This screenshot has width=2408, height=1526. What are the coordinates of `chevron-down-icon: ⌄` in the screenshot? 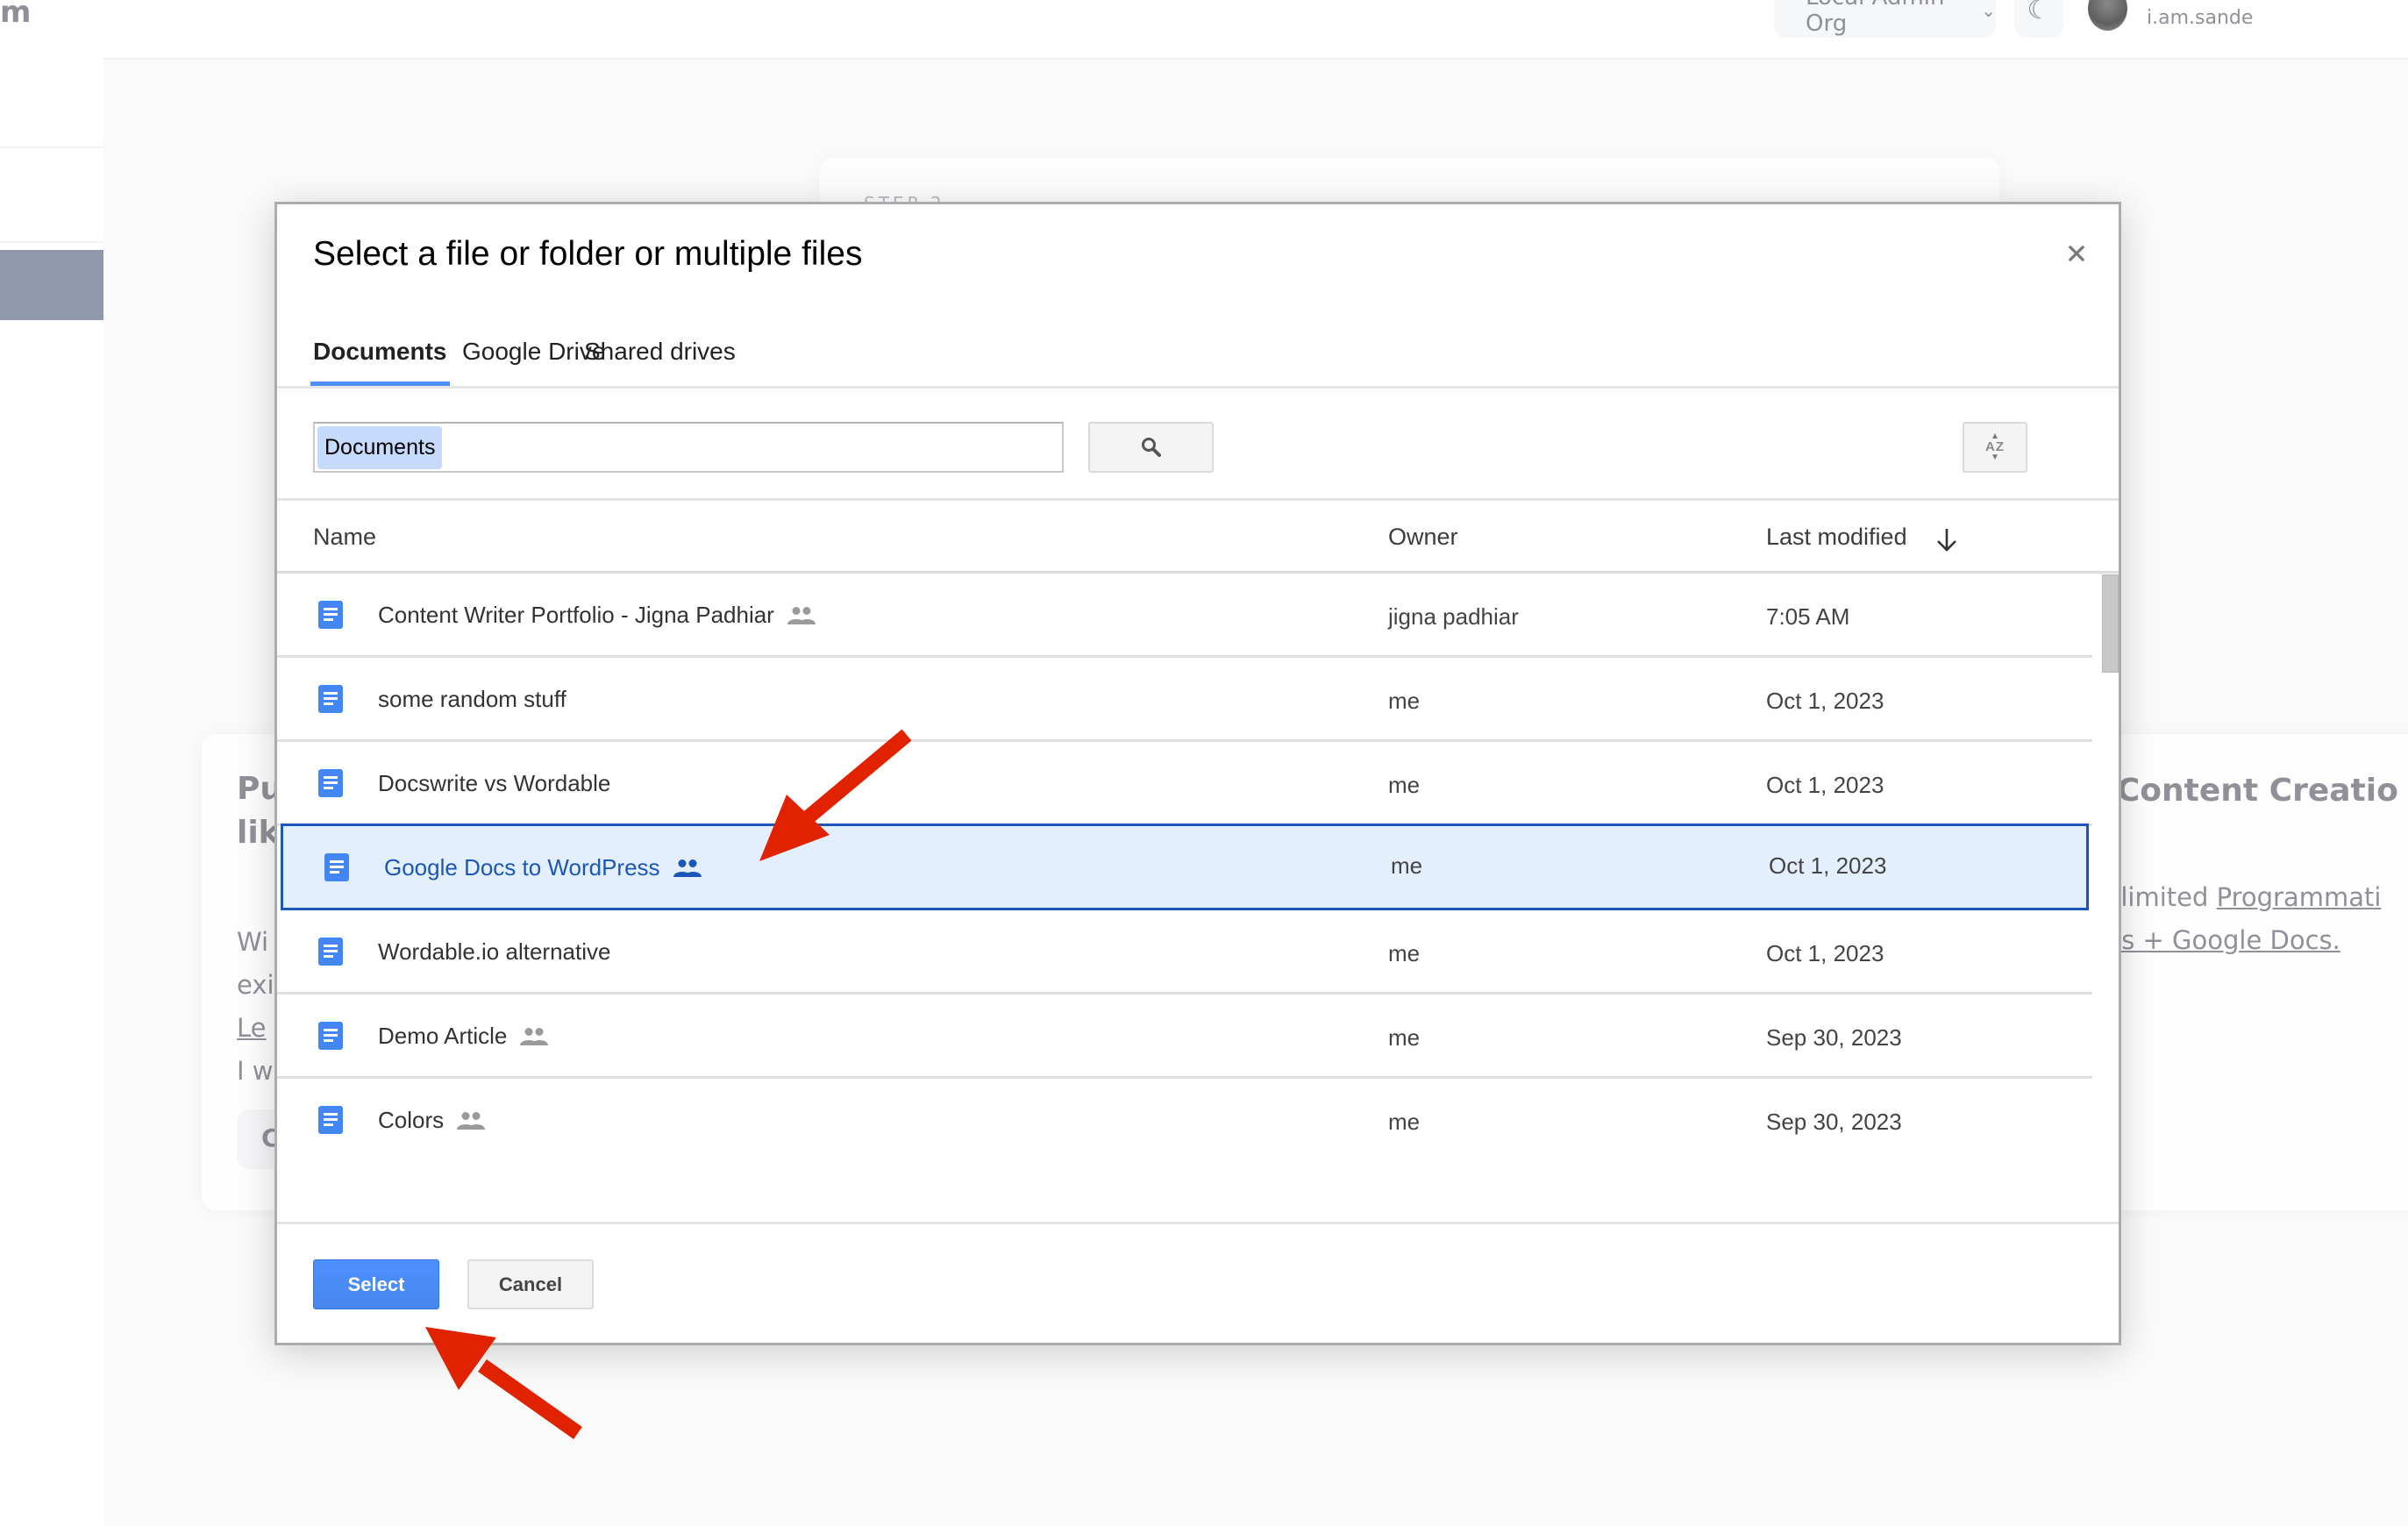 It's located at (1989, 11).